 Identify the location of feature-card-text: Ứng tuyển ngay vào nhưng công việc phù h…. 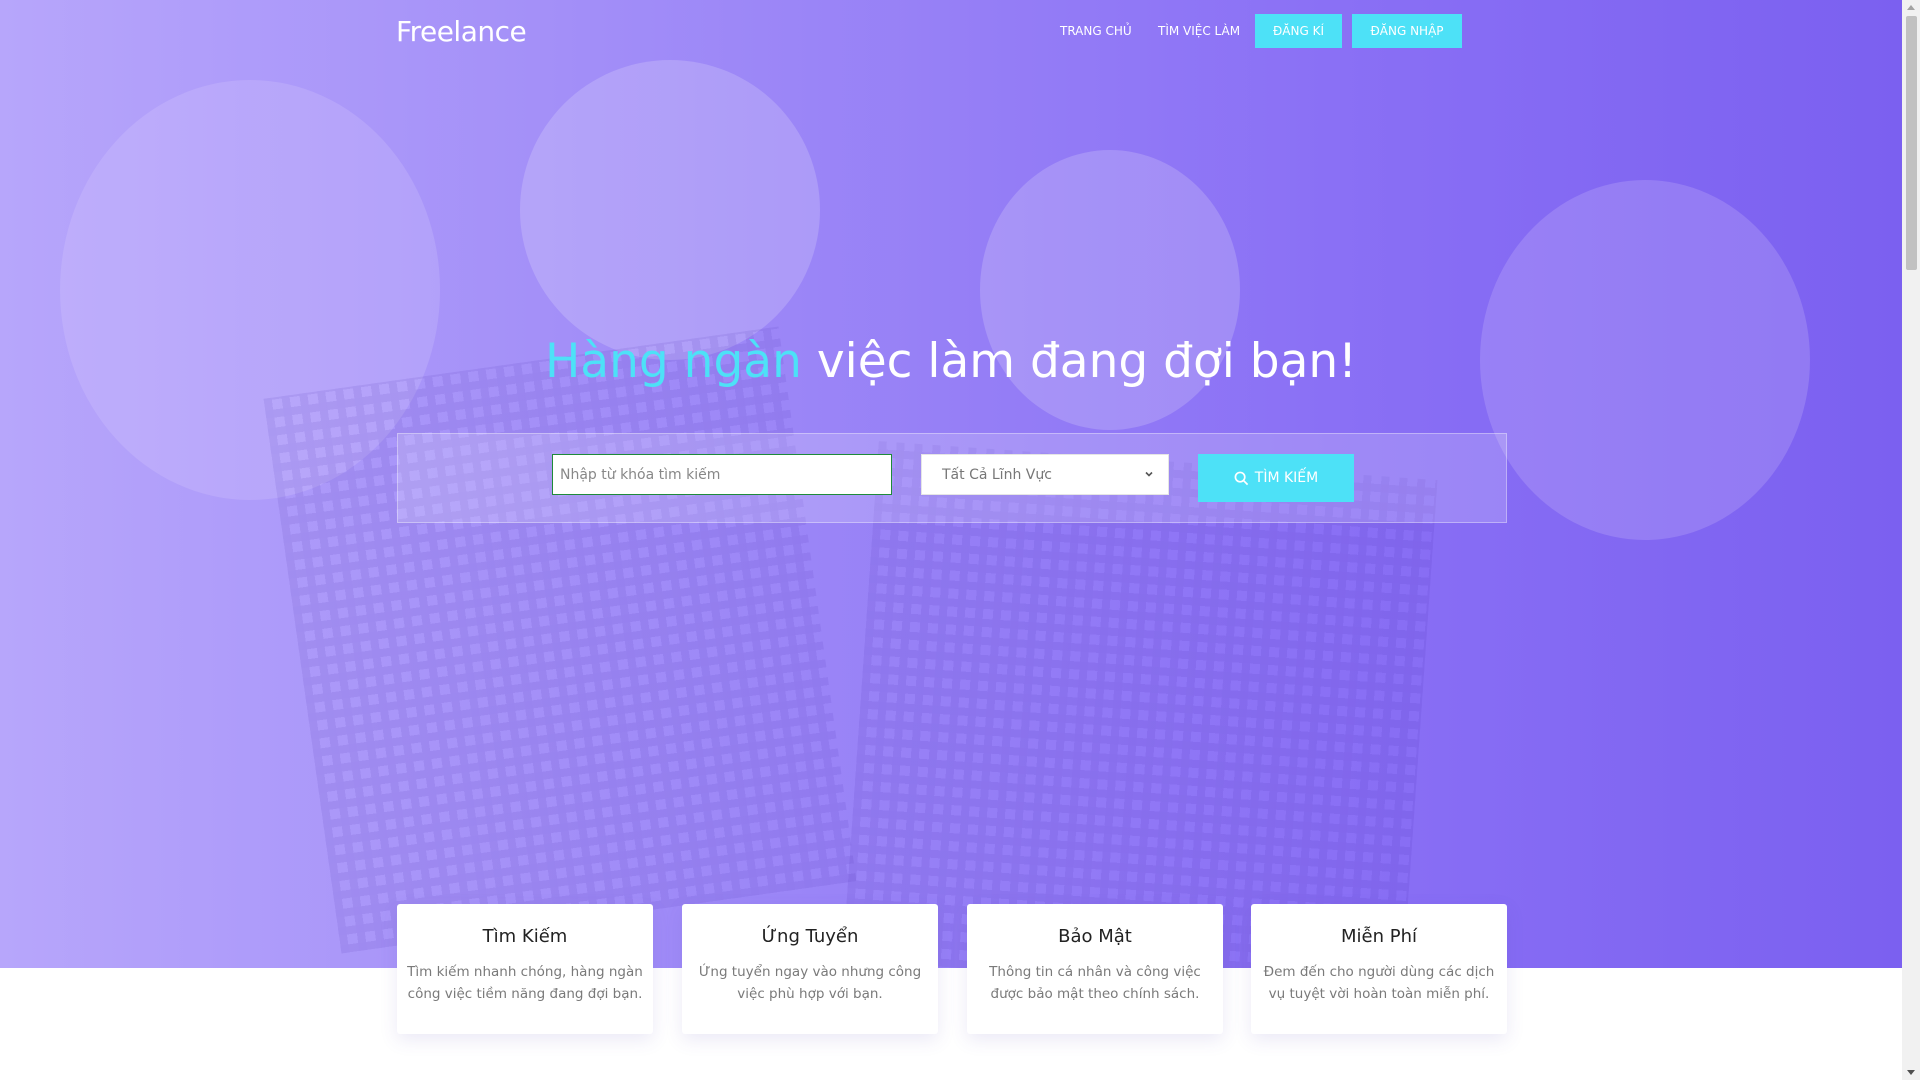
(810, 983).